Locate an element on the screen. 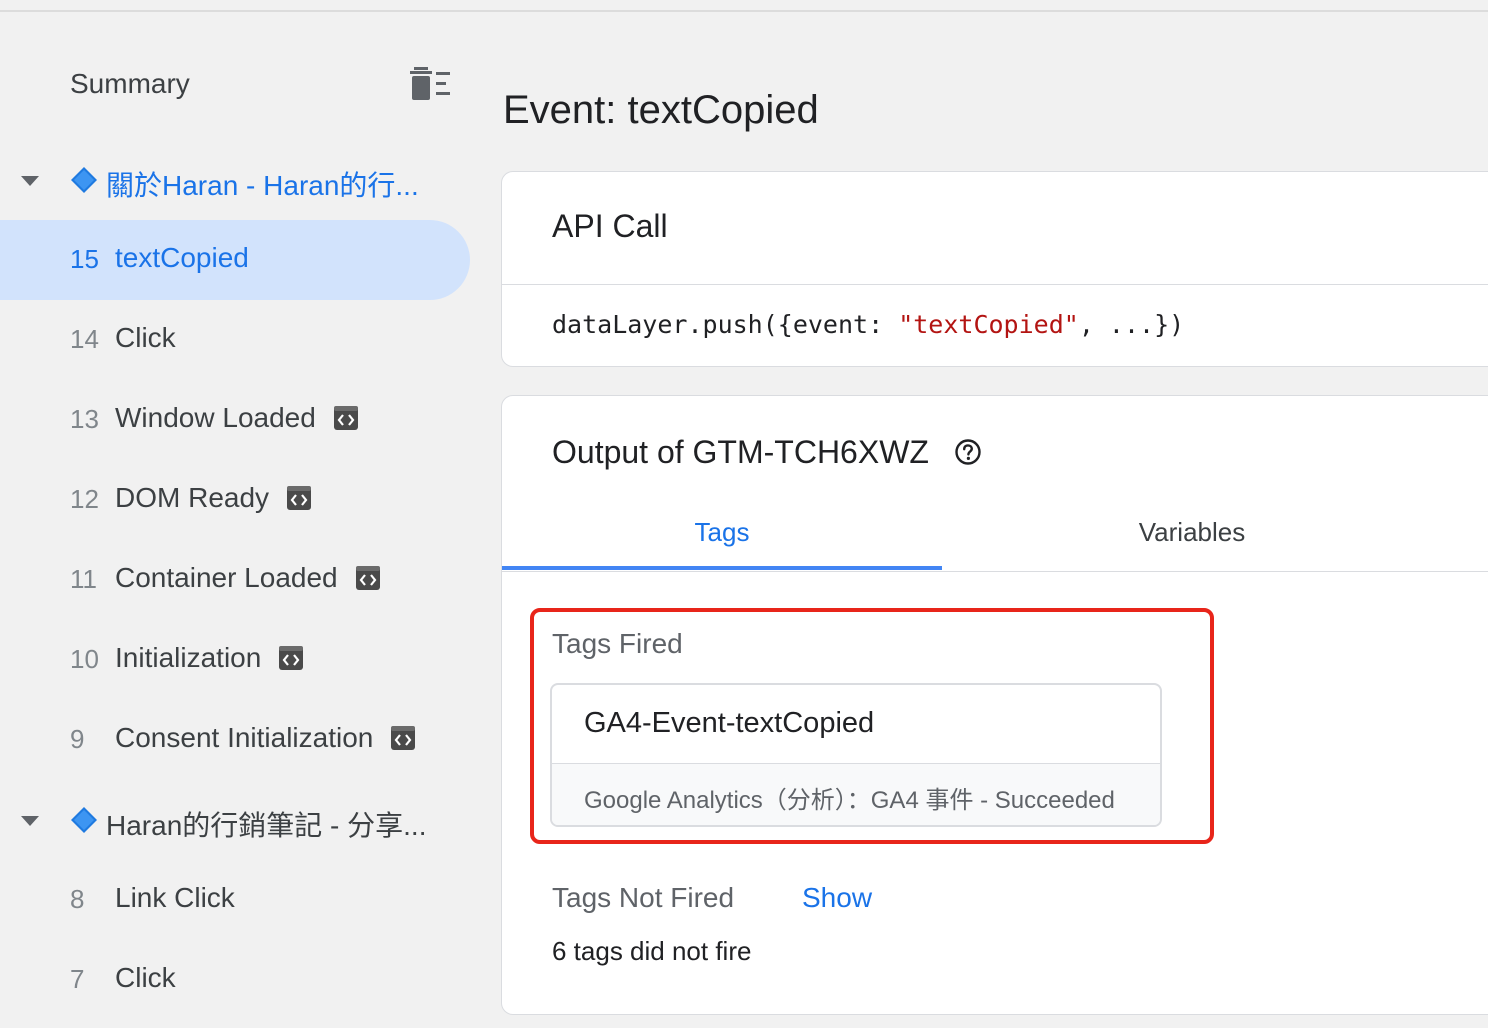 Image resolution: width=1488 pixels, height=1028 pixels. sidebar-event-10: 10 Initialization is located at coordinates (235, 660).